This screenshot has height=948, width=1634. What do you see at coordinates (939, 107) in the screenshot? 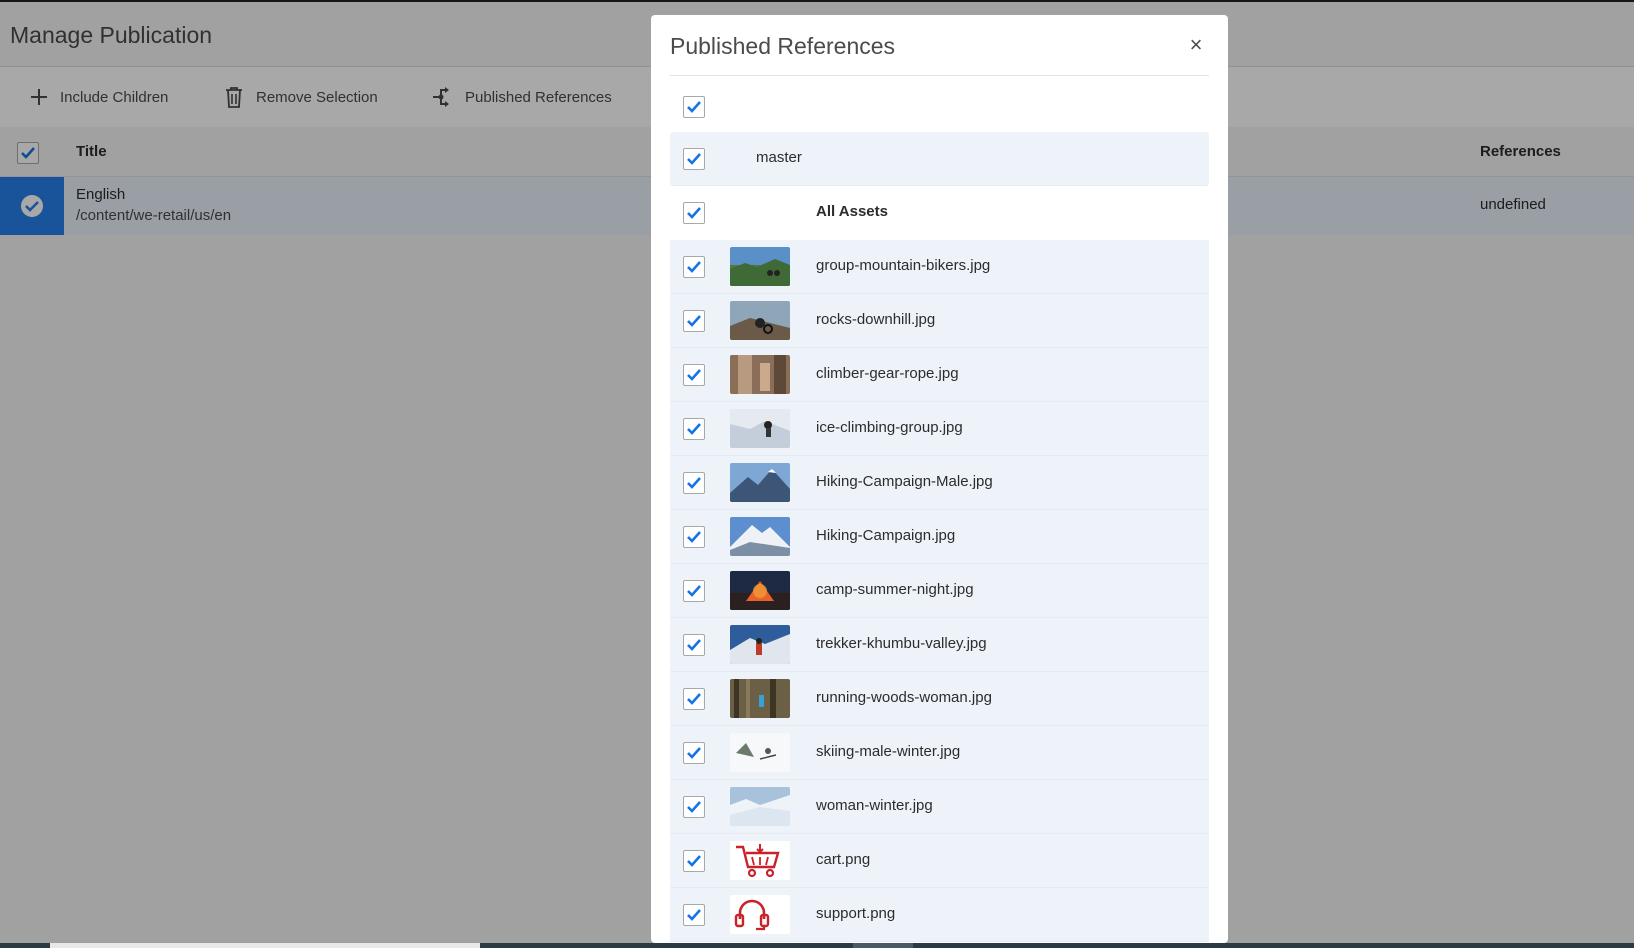
I see `select-all-row` at bounding box center [939, 107].